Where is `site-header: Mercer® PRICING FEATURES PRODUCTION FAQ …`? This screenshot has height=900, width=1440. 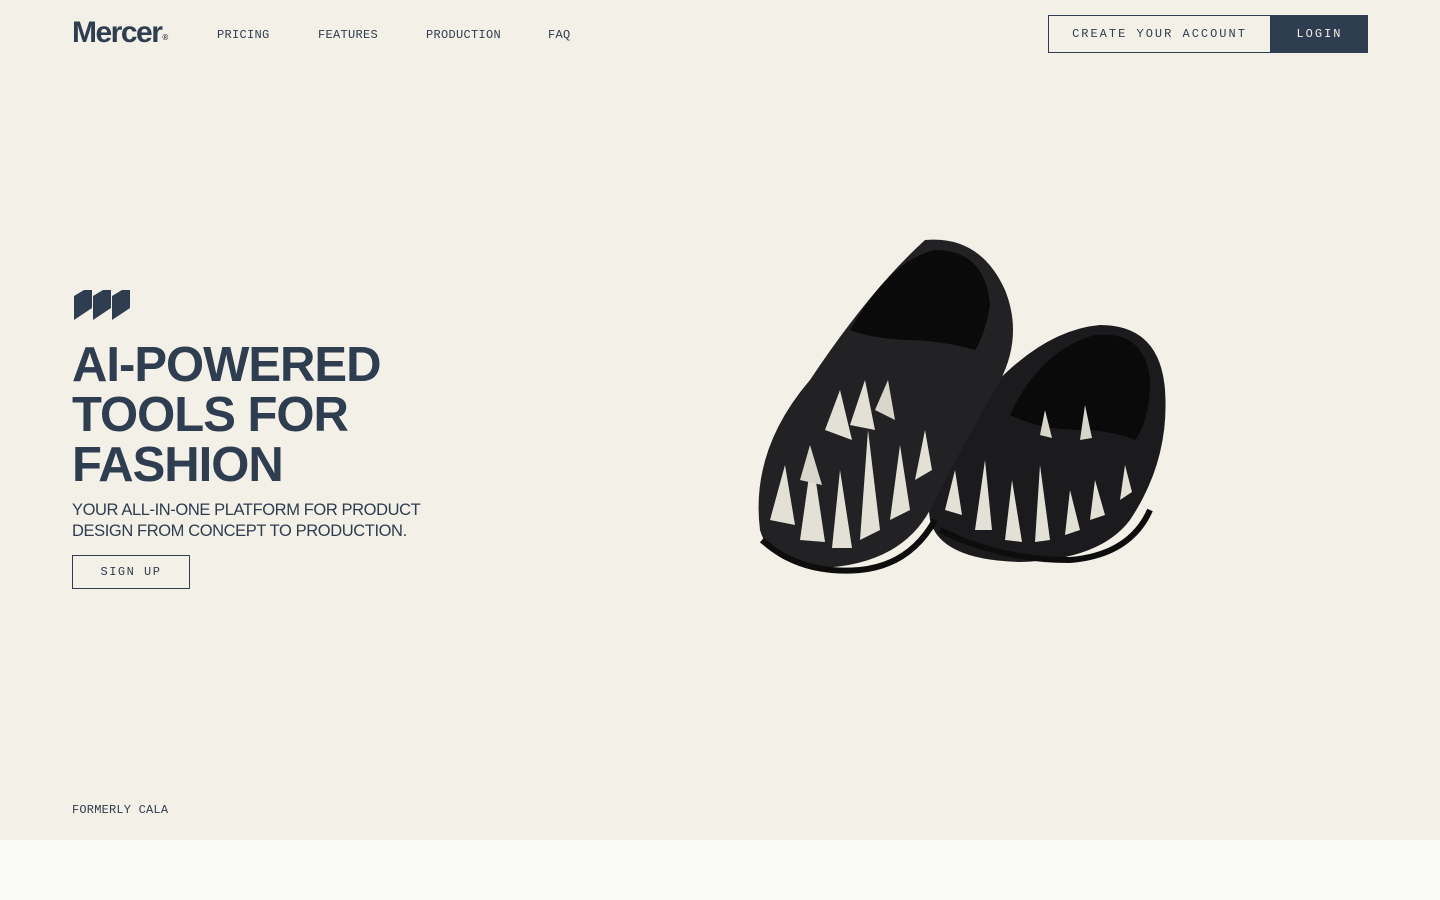 site-header: Mercer® PRICING FEATURES PRODUCTION FAQ … is located at coordinates (720, 35).